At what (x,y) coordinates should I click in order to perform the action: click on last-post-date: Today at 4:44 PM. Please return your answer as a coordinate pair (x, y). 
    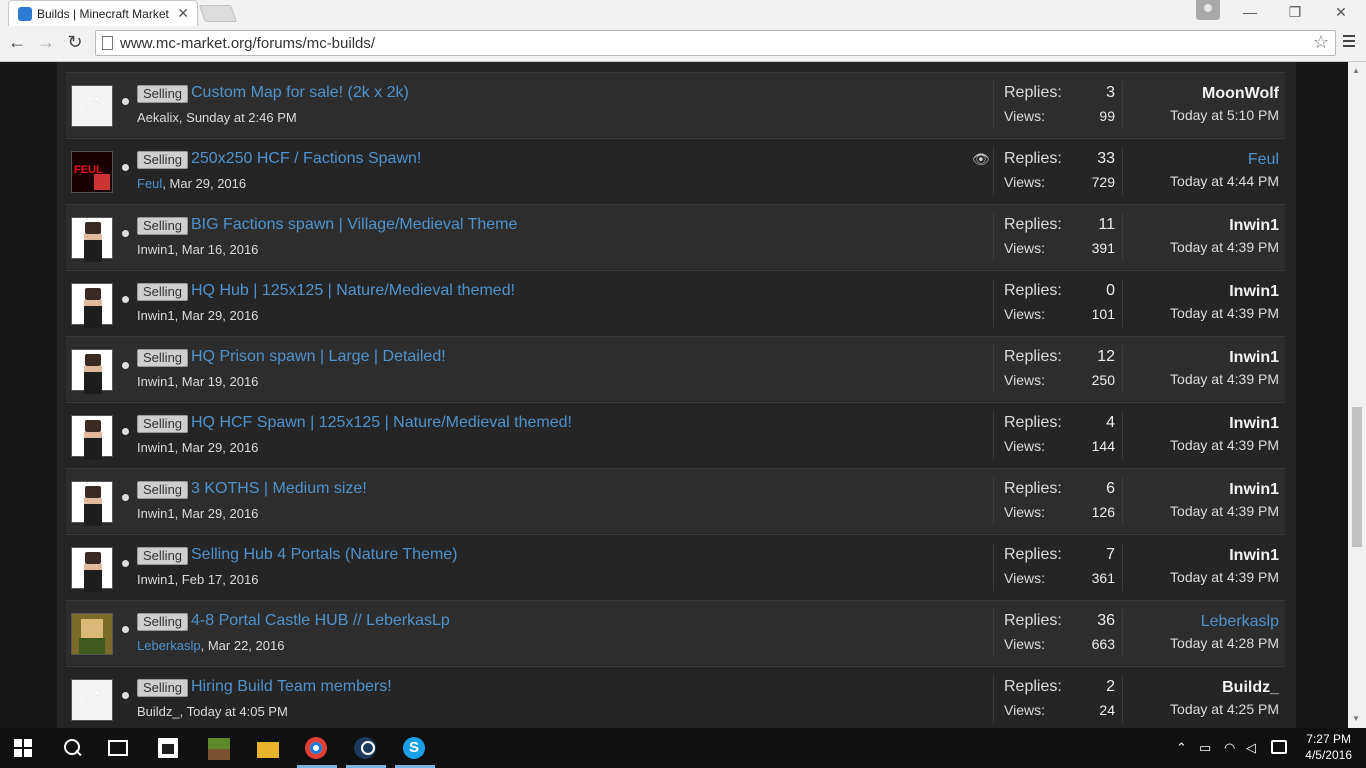
    Looking at the image, I should click on (1224, 181).